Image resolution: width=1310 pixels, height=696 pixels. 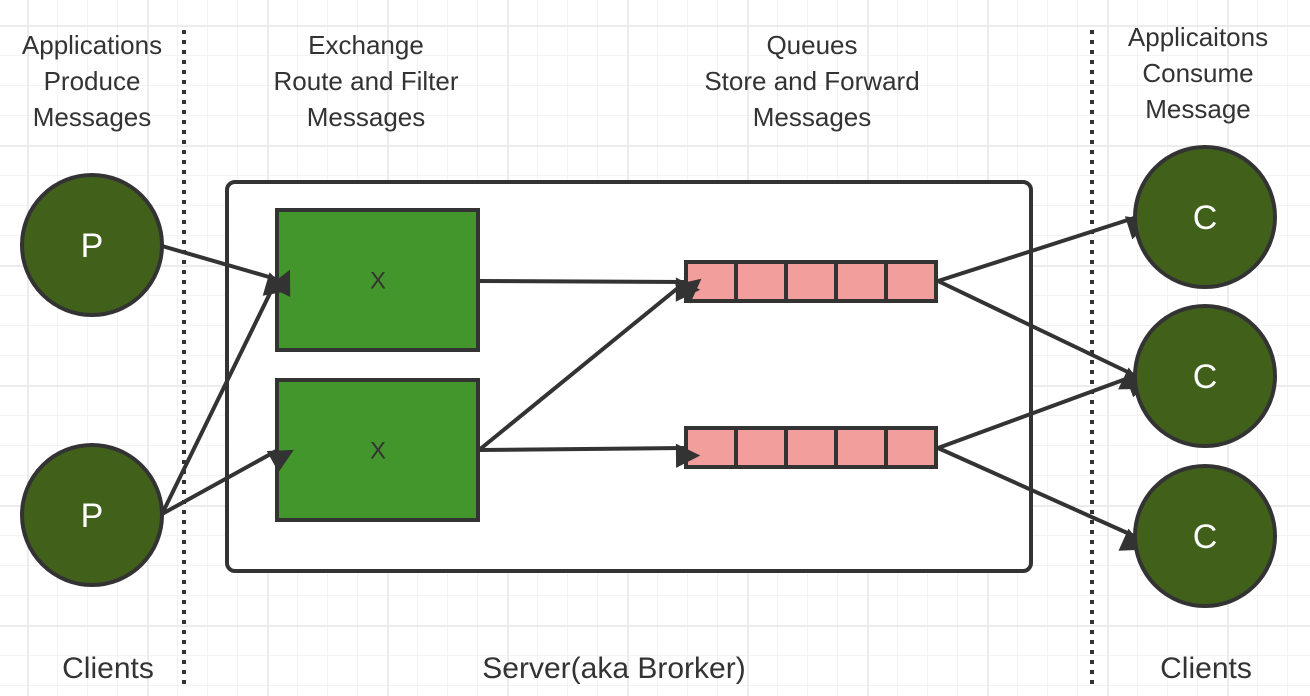 I want to click on header-line: Applications, so click(x=92, y=45).